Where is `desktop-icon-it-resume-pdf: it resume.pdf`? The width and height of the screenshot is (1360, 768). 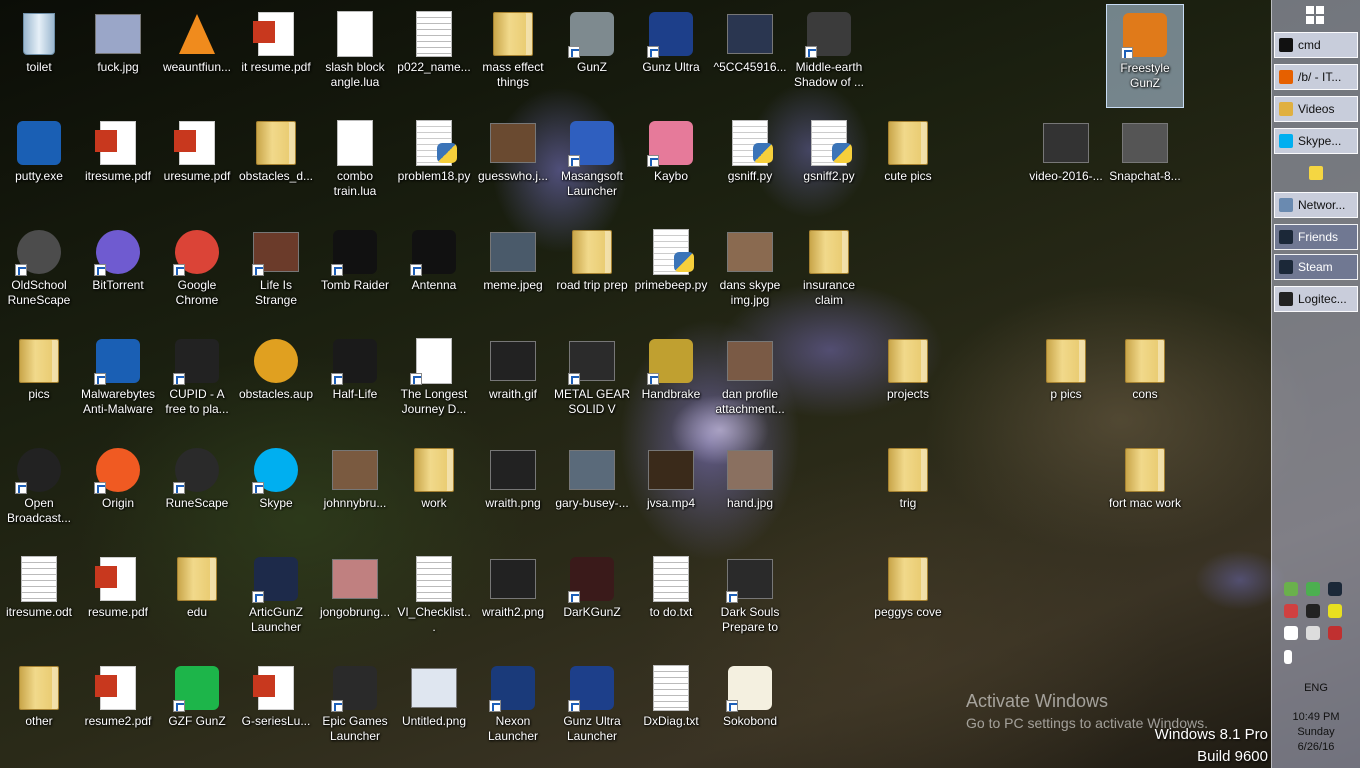
desktop-icon-it-resume-pdf: it resume.pdf is located at coordinates (276, 56).